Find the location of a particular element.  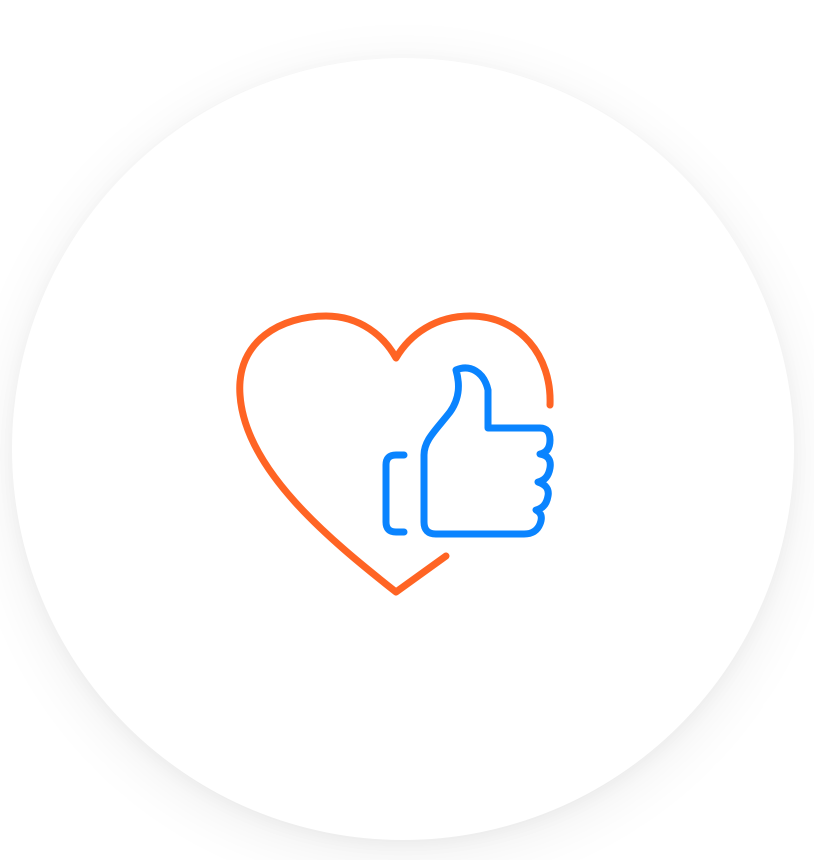

icon-graphic is located at coordinates (395, 454).